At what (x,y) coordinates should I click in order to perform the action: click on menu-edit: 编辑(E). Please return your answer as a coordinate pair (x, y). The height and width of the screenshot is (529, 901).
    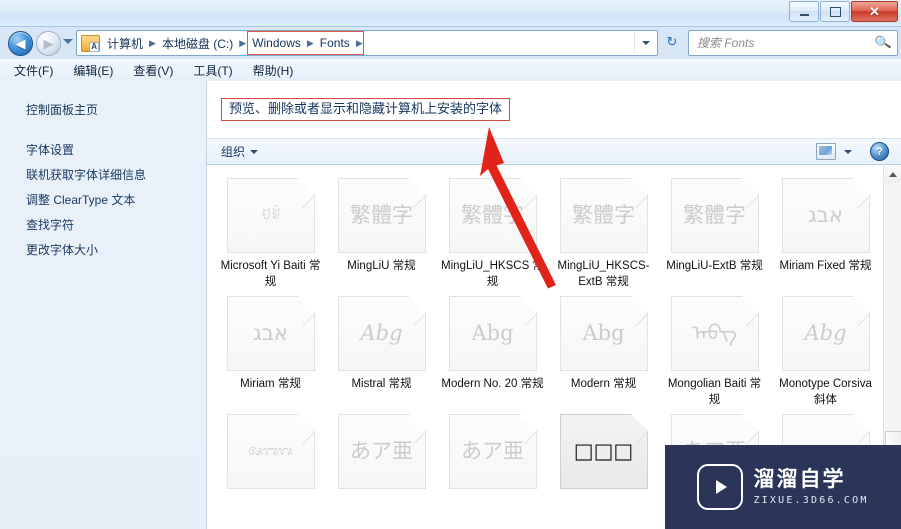
    Looking at the image, I should click on (93, 70).